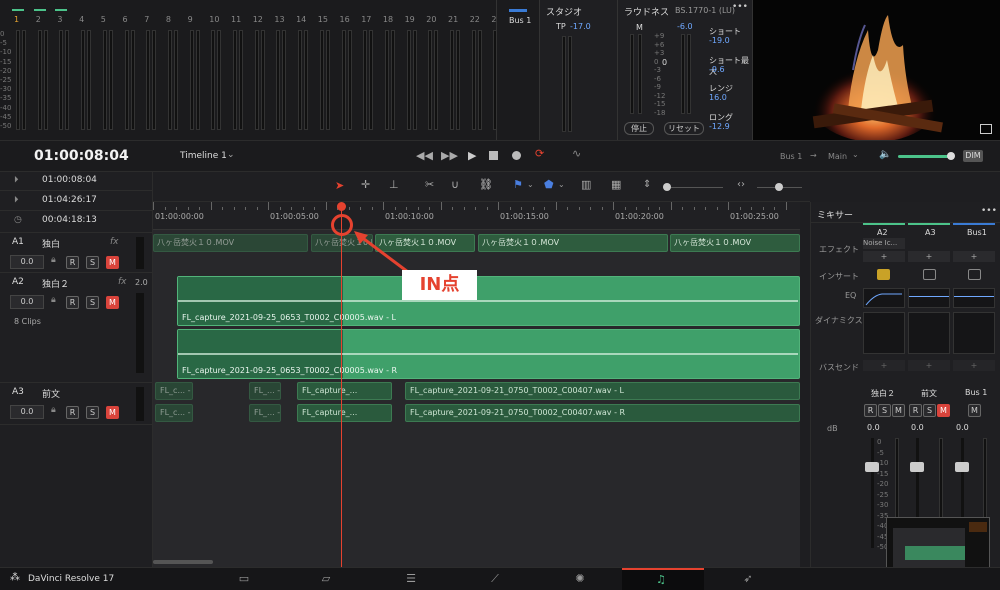 This screenshot has height=590, width=1000. What do you see at coordinates (924, 156) in the screenshot?
I see `monitor-volume-slider` at bounding box center [924, 156].